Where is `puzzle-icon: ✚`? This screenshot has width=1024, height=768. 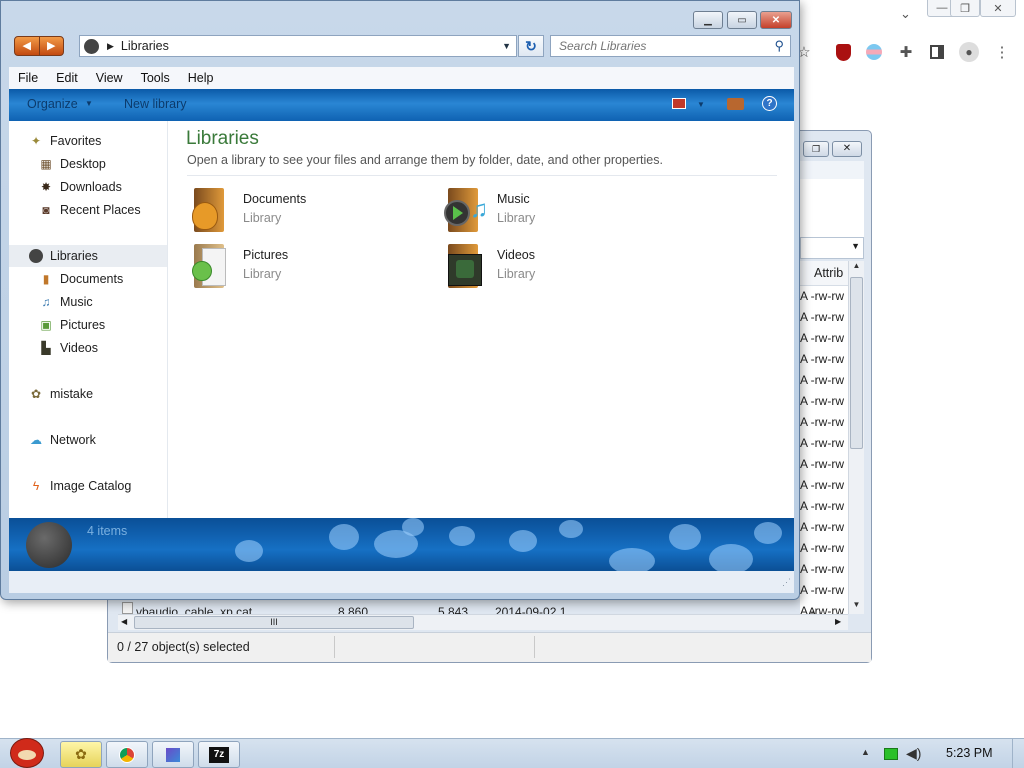 puzzle-icon: ✚ is located at coordinates (906, 52).